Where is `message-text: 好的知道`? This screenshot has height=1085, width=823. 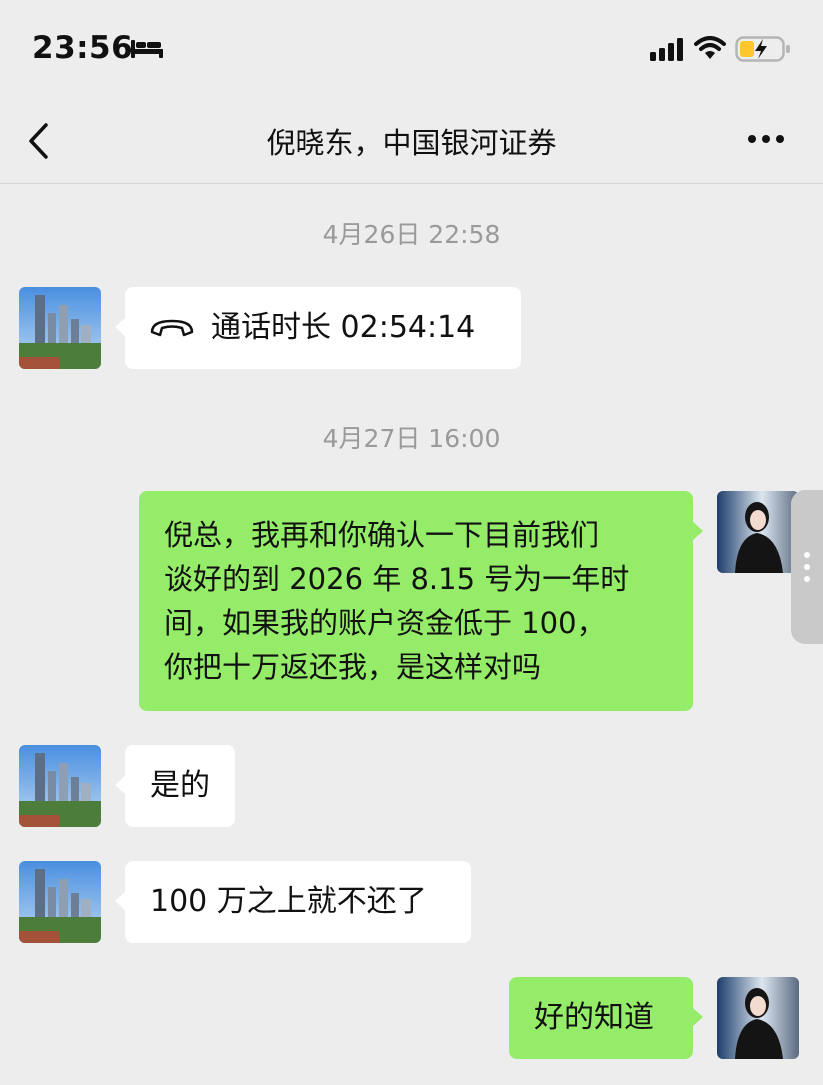
message-text: 好的知道 is located at coordinates (594, 1017).